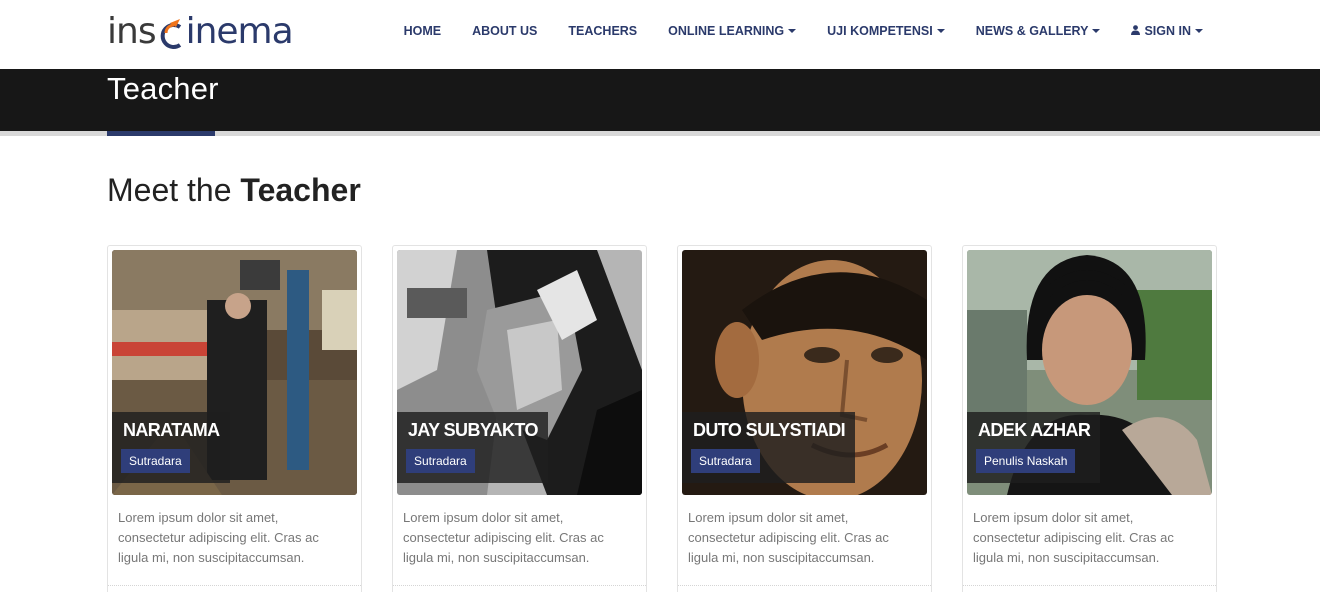 The height and width of the screenshot is (592, 1320). Describe the element at coordinates (234, 372) in the screenshot. I see `teacher-photo: NARATAMA Sutradara` at that location.